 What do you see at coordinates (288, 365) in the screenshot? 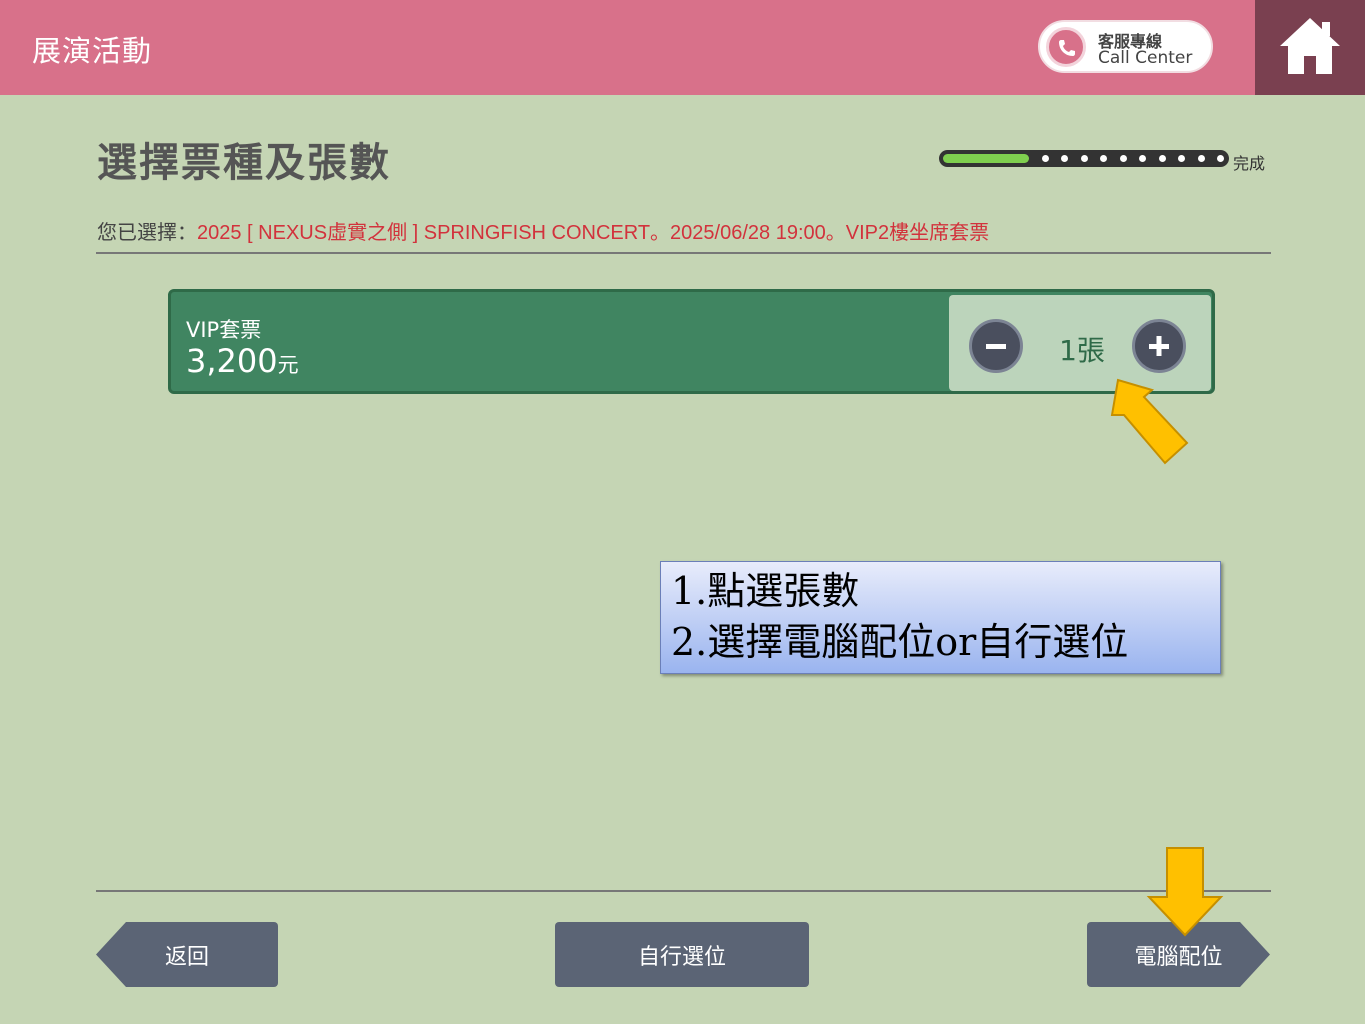
I see `ticket-price-unit: 元` at bounding box center [288, 365].